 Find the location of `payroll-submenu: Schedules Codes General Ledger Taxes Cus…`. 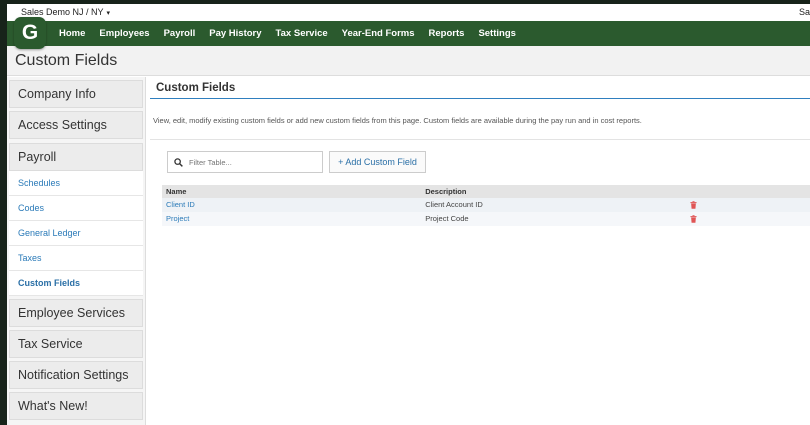

payroll-submenu: Schedules Codes General Ledger Taxes Cus… is located at coordinates (76, 233).